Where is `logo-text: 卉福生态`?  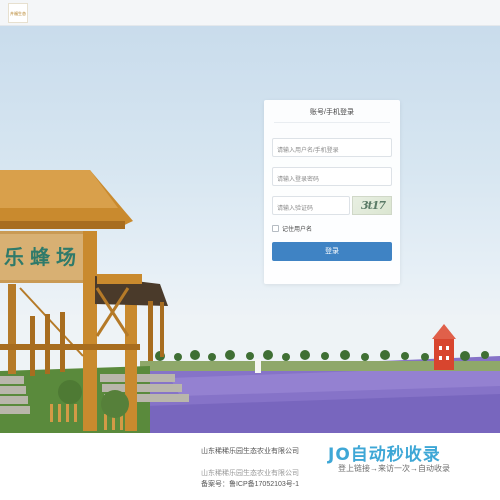
logo-text: 卉福生态 is located at coordinates (18, 13).